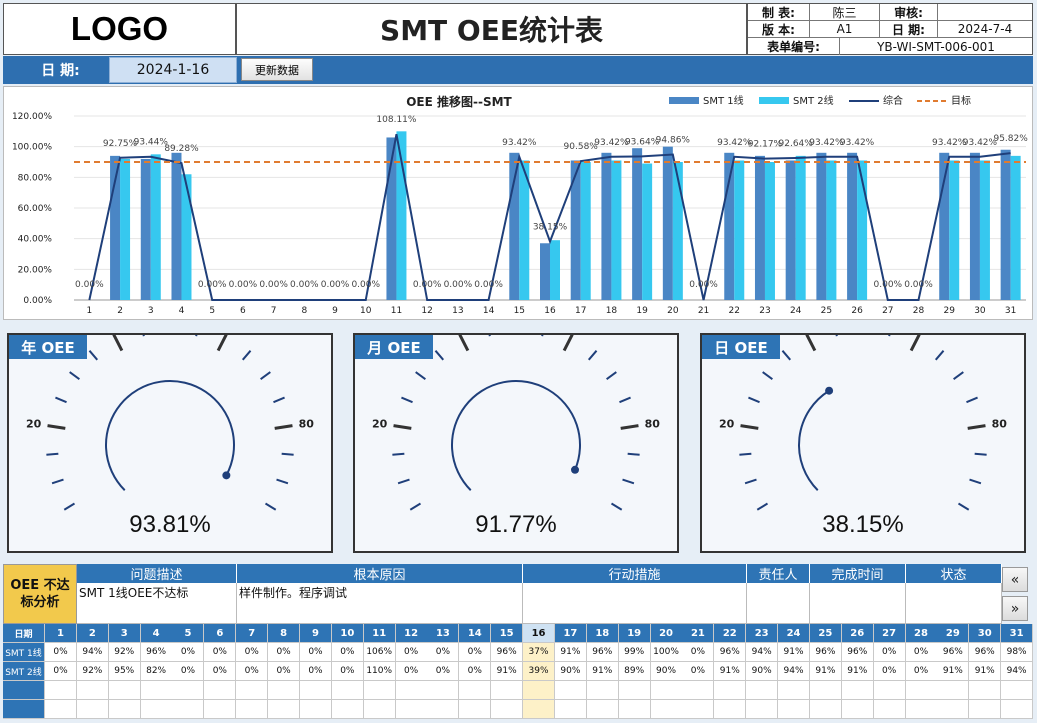 This screenshot has width=1037, height=723. Describe the element at coordinates (778, 603) in the screenshot. I see `cell-owner` at that location.